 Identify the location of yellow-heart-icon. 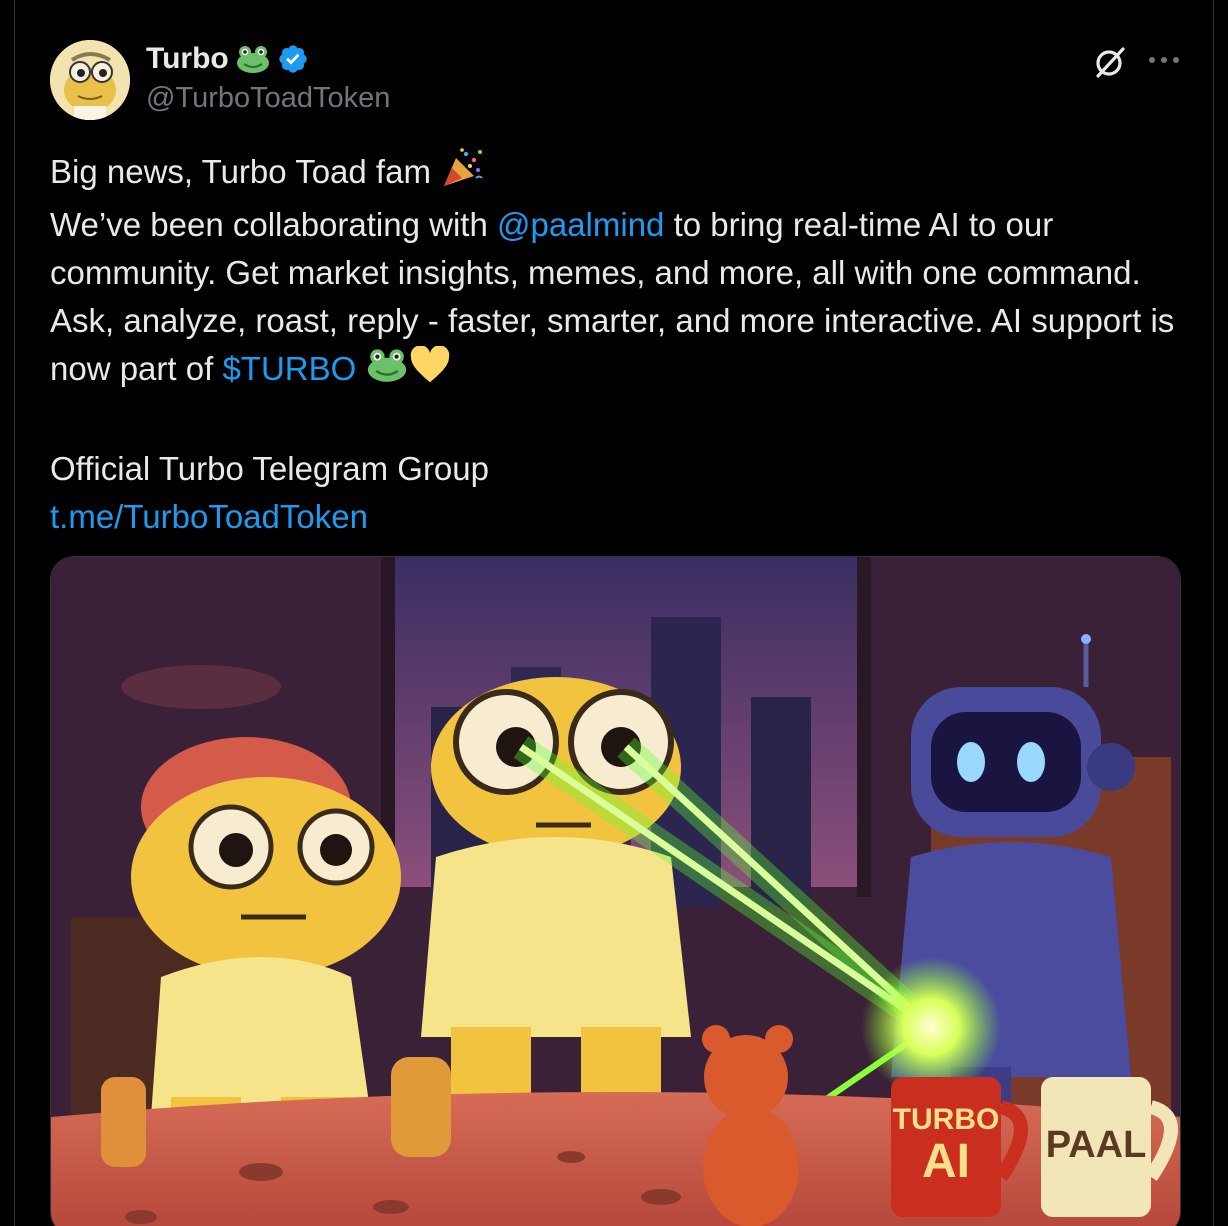
(430, 371).